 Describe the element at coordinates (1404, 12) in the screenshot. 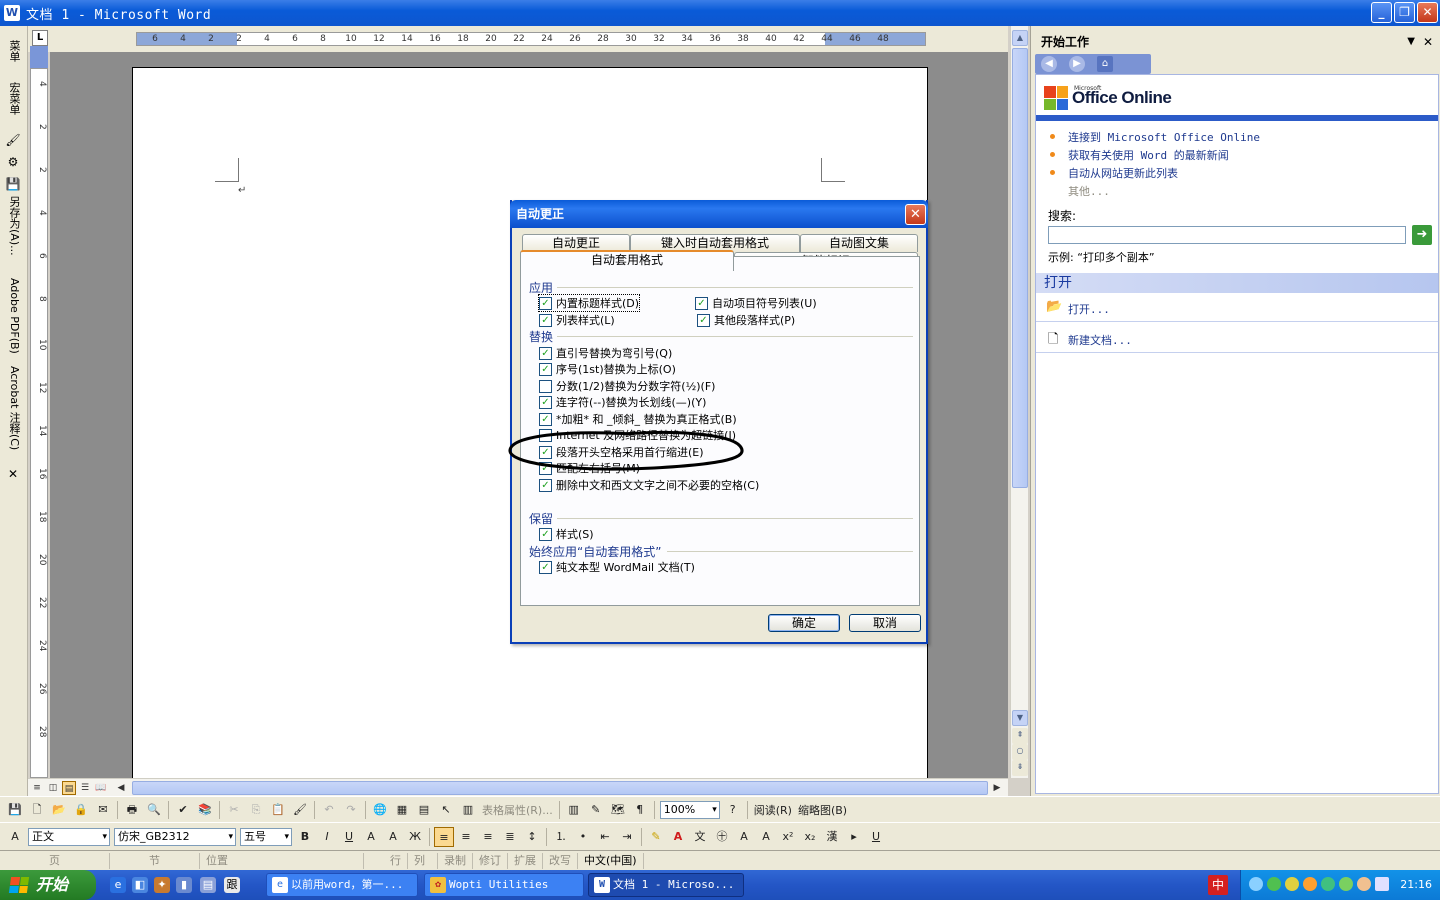

I see `restore-button: ❐` at that location.